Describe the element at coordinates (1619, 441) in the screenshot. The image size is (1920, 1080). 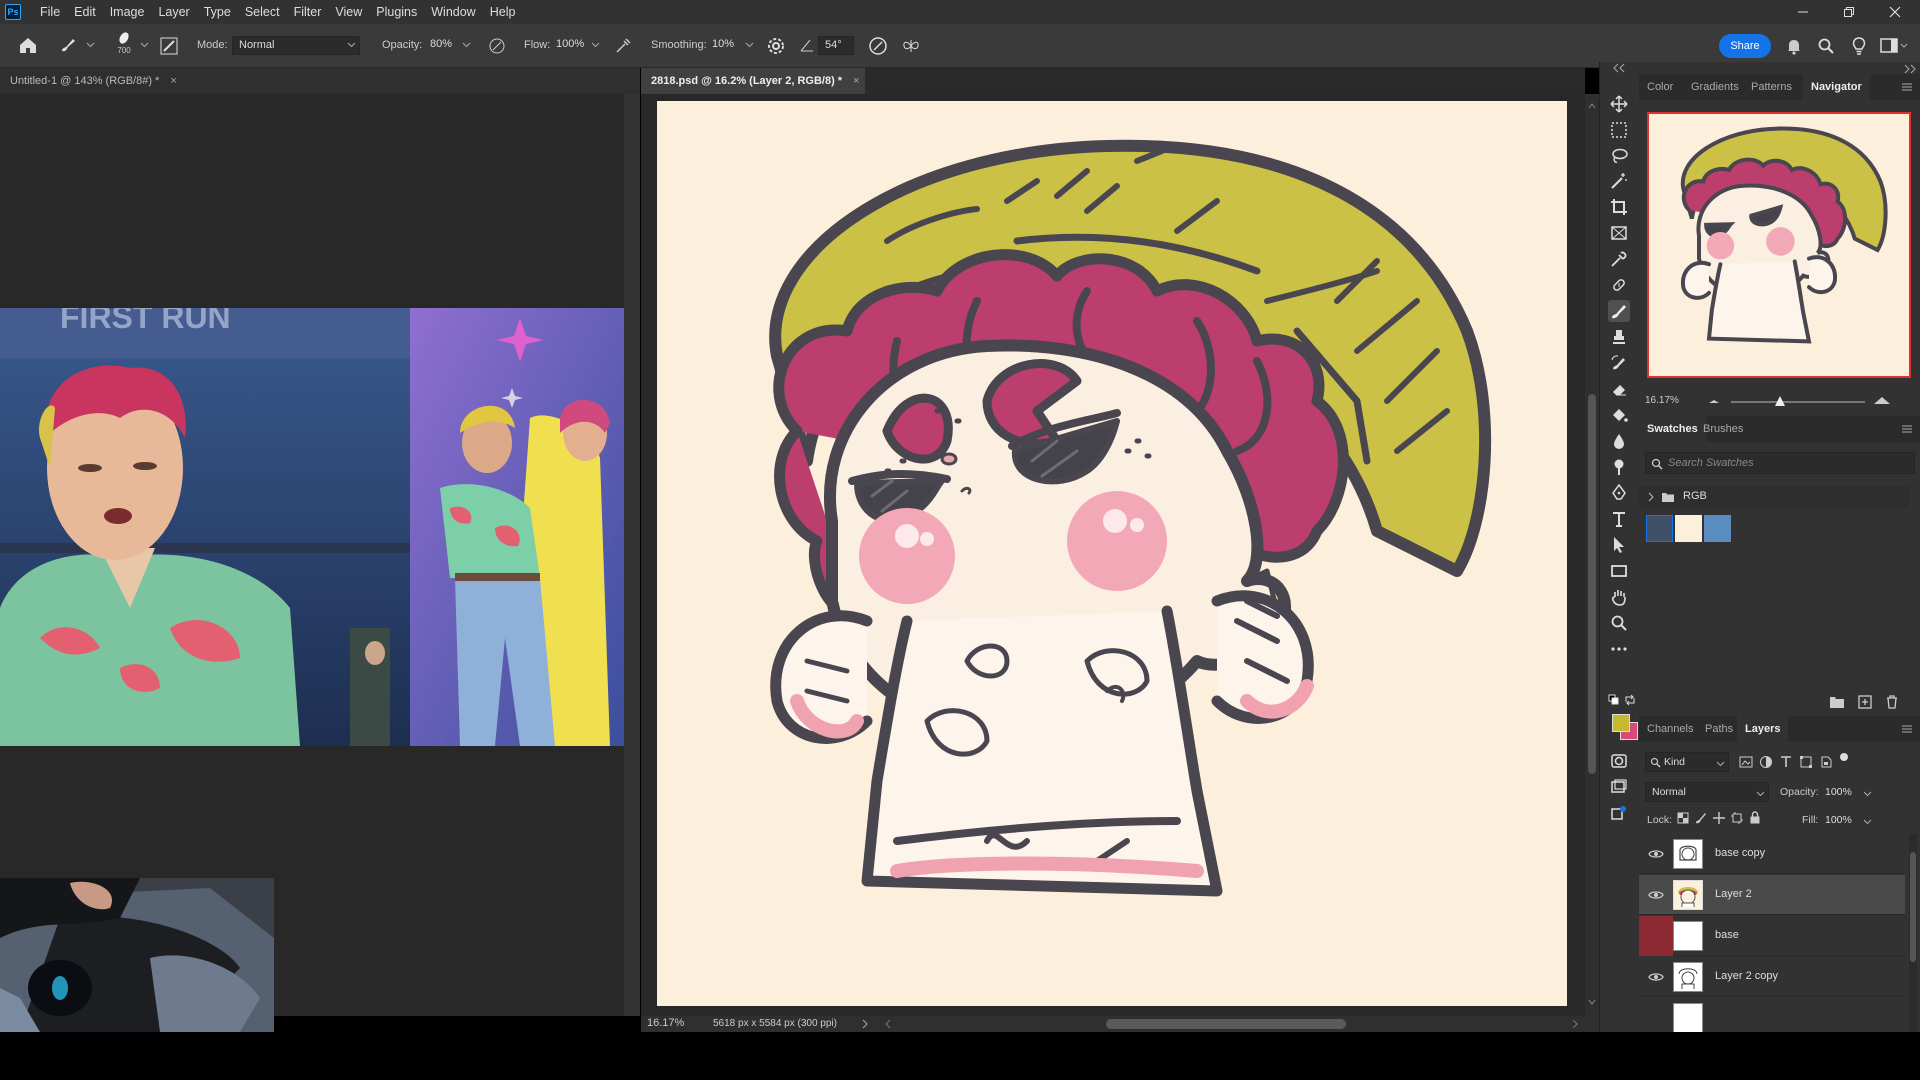
I see `blur-tool-icon` at that location.